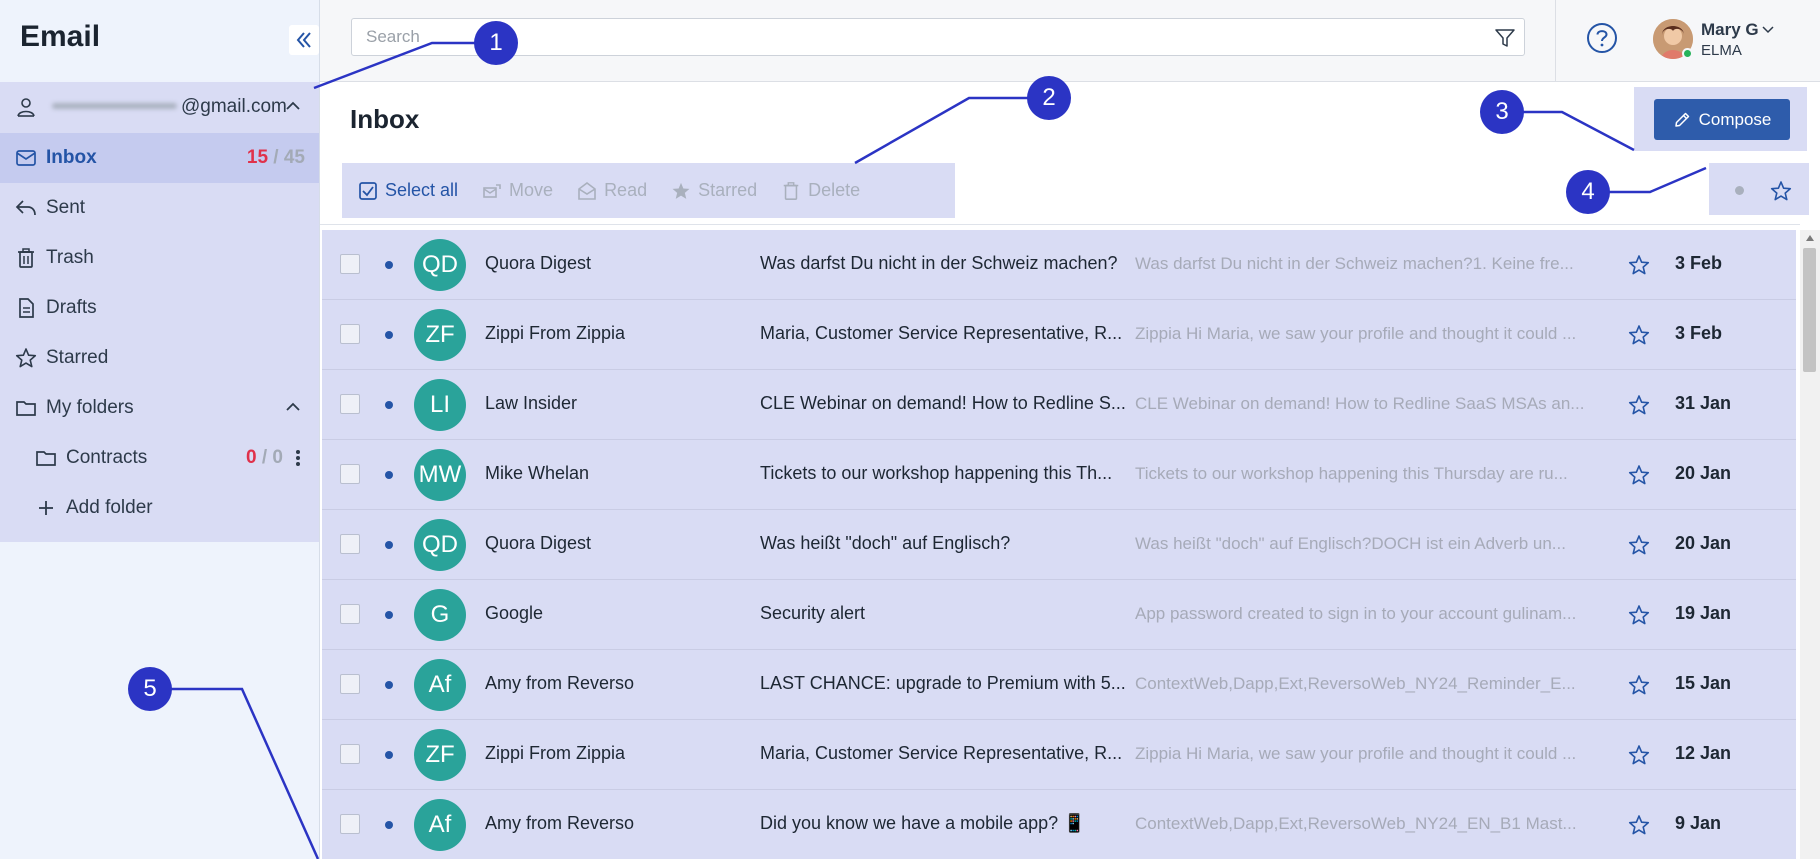  What do you see at coordinates (159, 308) in the screenshot?
I see `sidebar-item-drafts: Drafts` at bounding box center [159, 308].